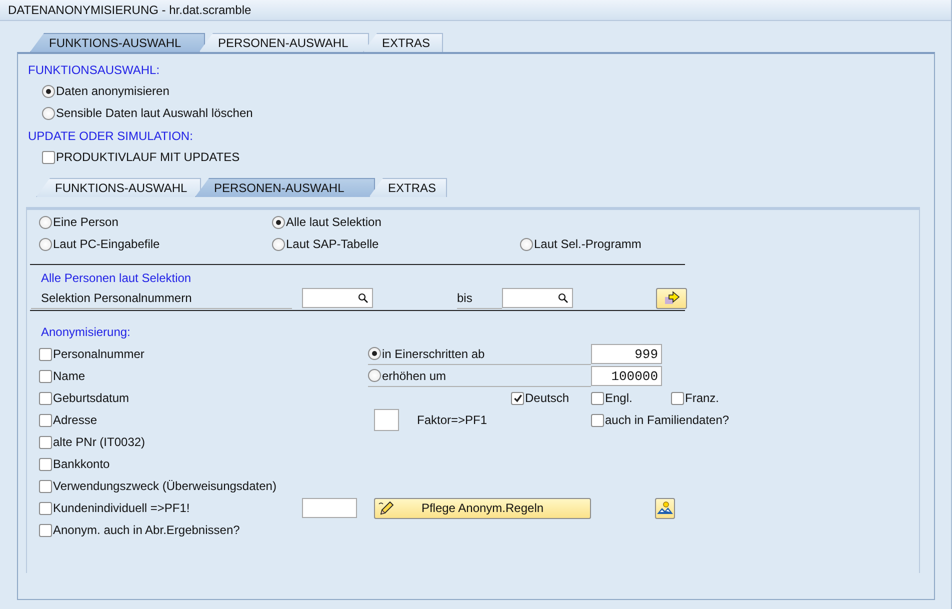  What do you see at coordinates (618, 398) in the screenshot?
I see `checkbox-label: Engl.` at bounding box center [618, 398].